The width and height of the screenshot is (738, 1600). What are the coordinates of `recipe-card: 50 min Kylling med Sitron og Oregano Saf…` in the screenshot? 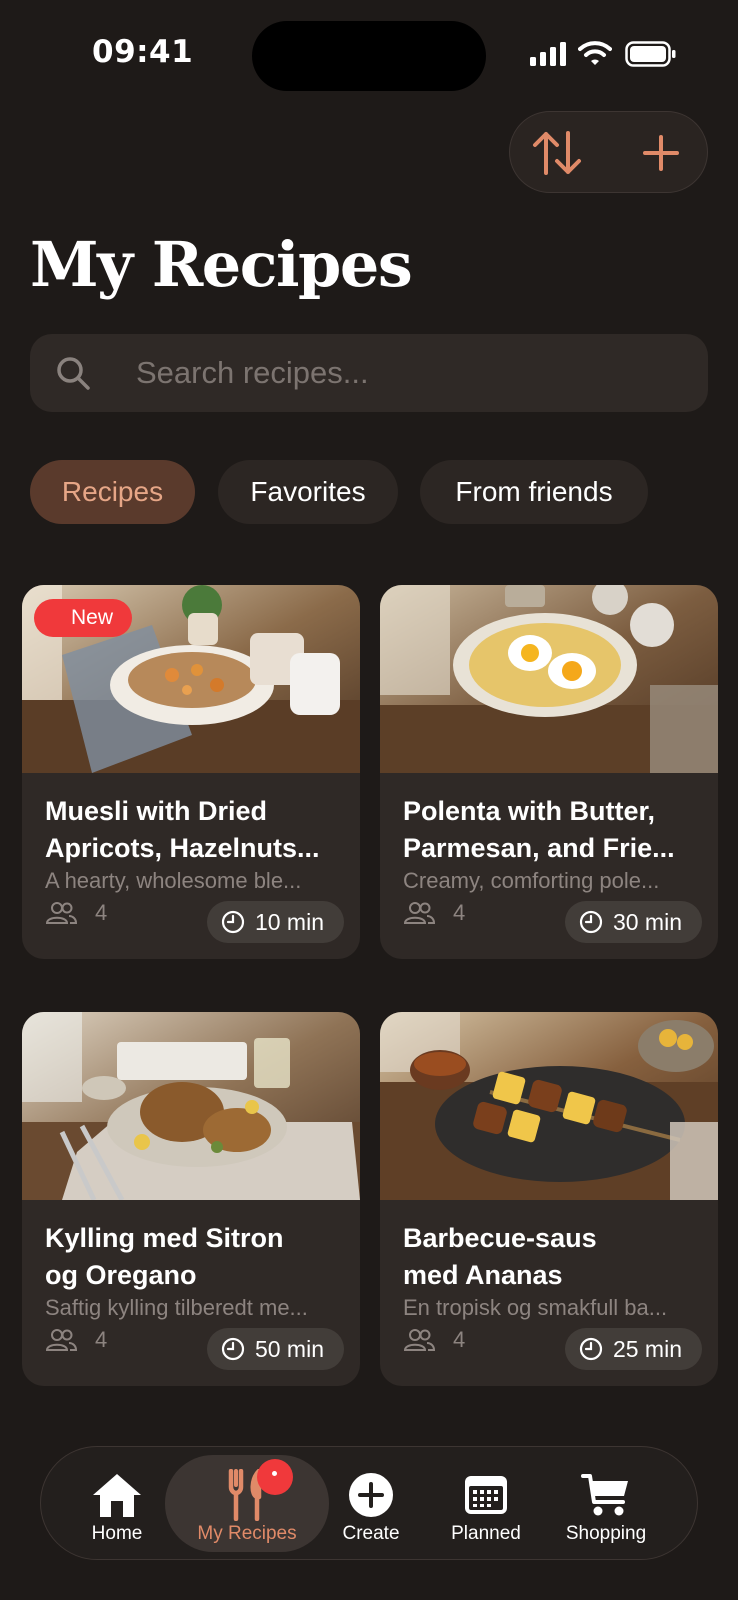 It's located at (191, 1199).